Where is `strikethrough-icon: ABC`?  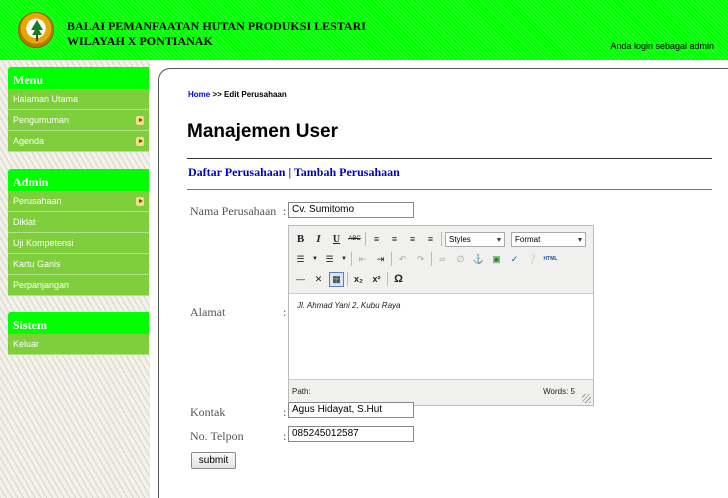 strikethrough-icon: ABC is located at coordinates (354, 239).